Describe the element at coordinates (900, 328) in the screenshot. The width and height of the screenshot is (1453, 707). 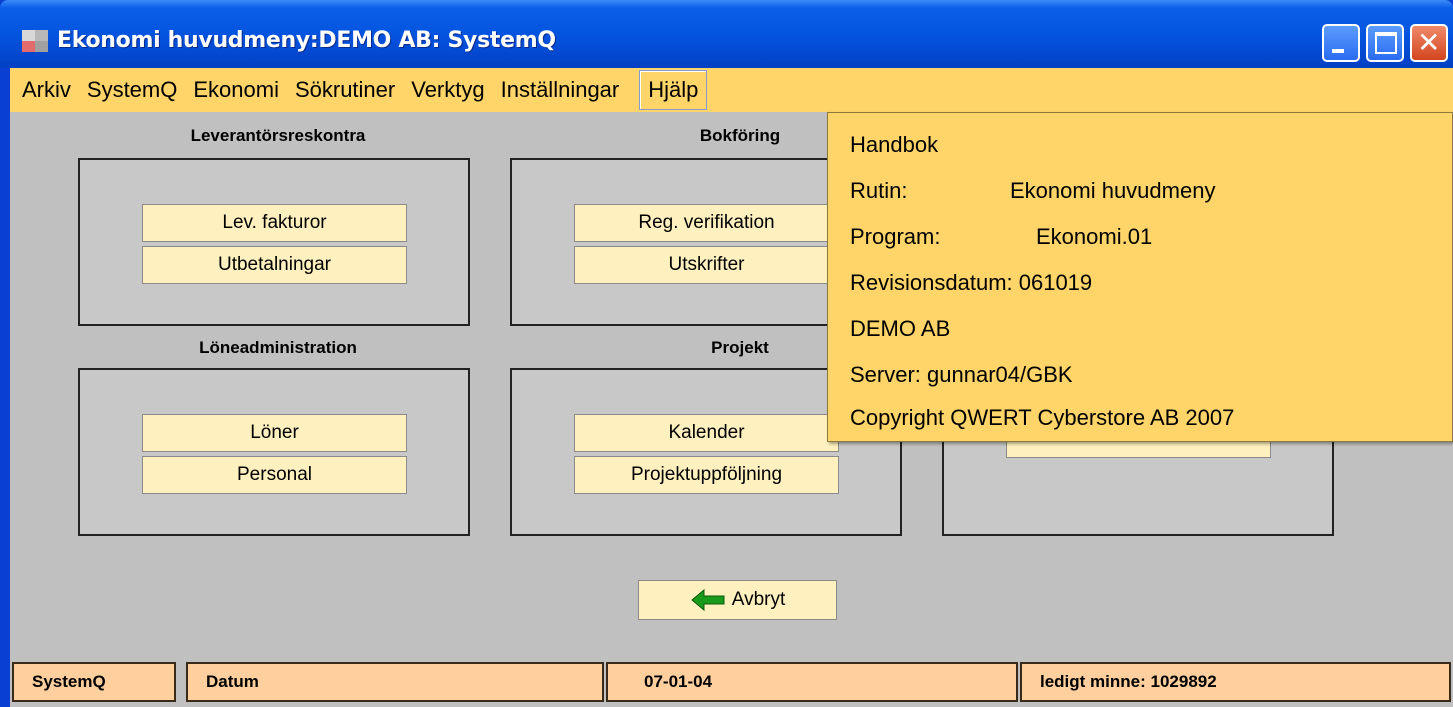
I see `help-company: DEMO AB` at that location.